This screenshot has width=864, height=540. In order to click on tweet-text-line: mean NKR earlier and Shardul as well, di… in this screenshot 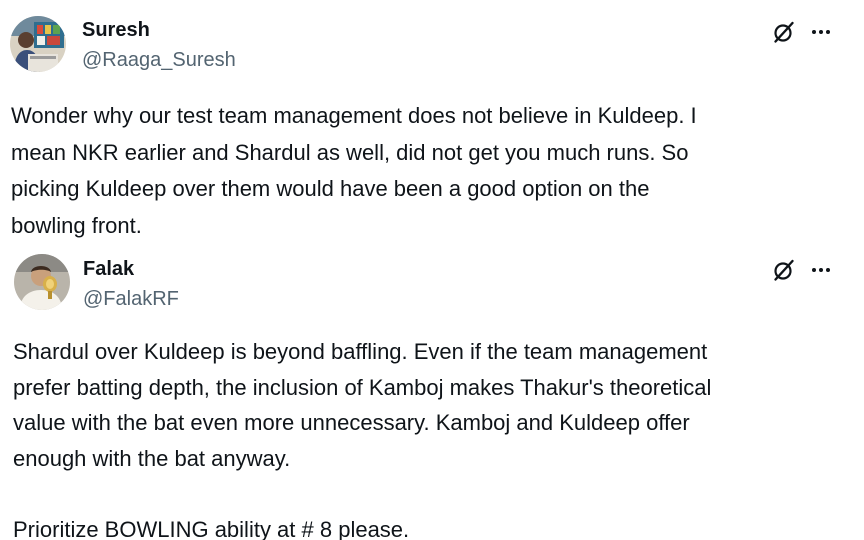, I will do `click(350, 152)`.